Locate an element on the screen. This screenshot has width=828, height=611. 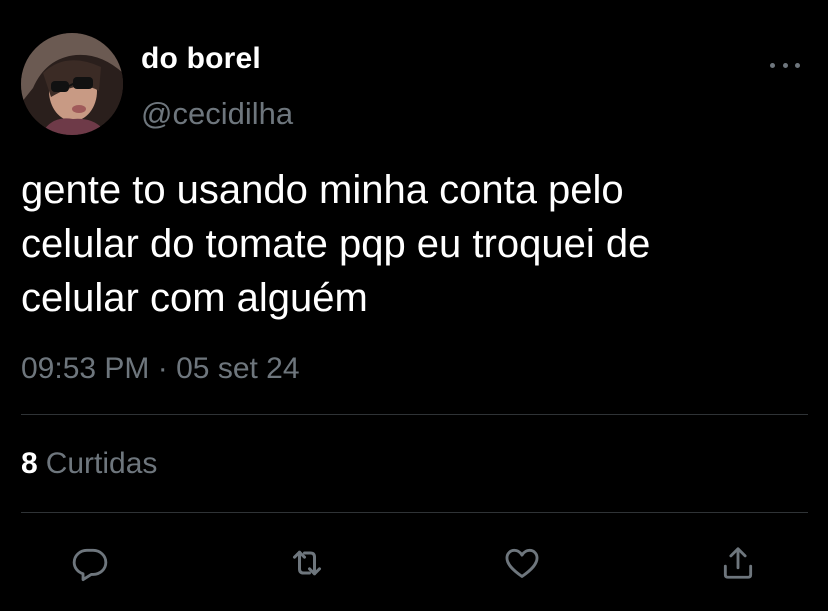
retweet-icon is located at coordinates (307, 563).